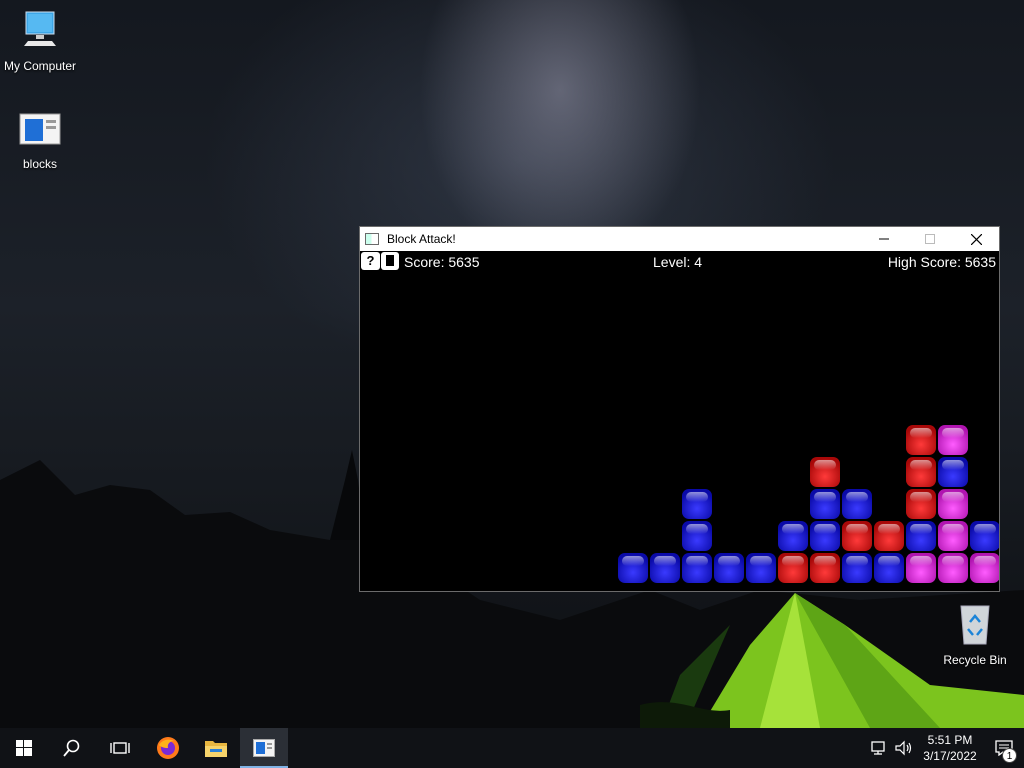 The width and height of the screenshot is (1024, 768). Describe the element at coordinates (679, 239) in the screenshot. I see `window-titlebar: Block Attack!` at that location.